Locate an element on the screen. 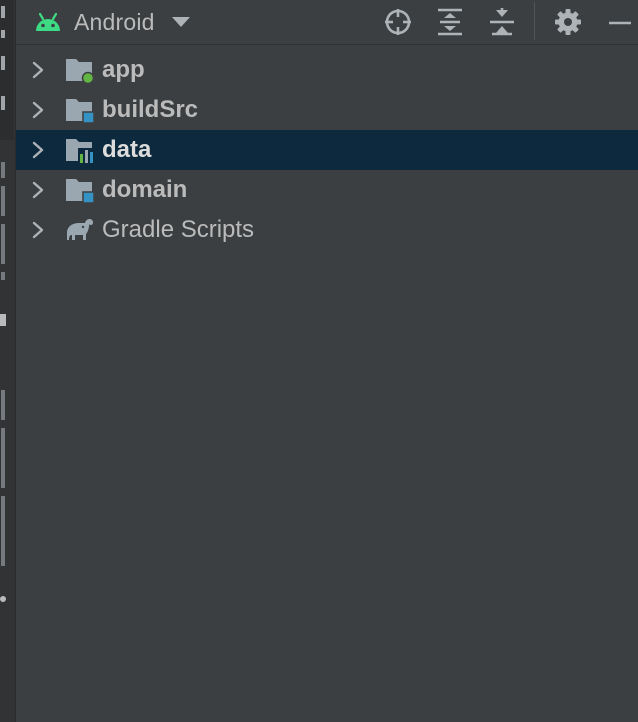 This screenshot has height=722, width=638. side-strip-separator is located at coordinates (3, 320).